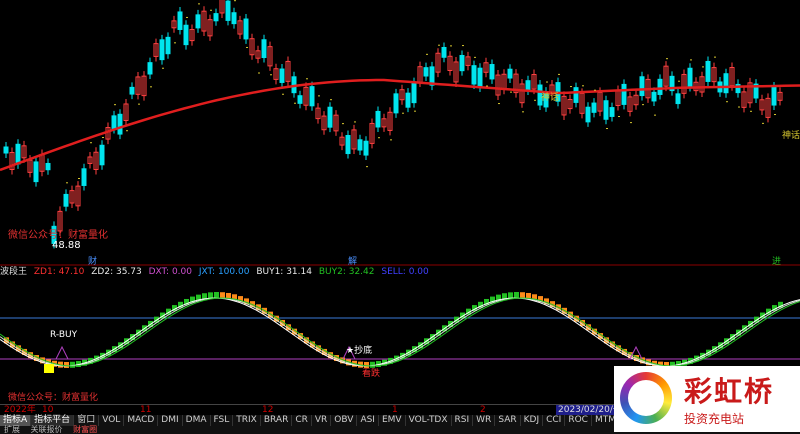  Describe the element at coordinates (484, 420) in the screenshot. I see `tab-17: WR` at that location.